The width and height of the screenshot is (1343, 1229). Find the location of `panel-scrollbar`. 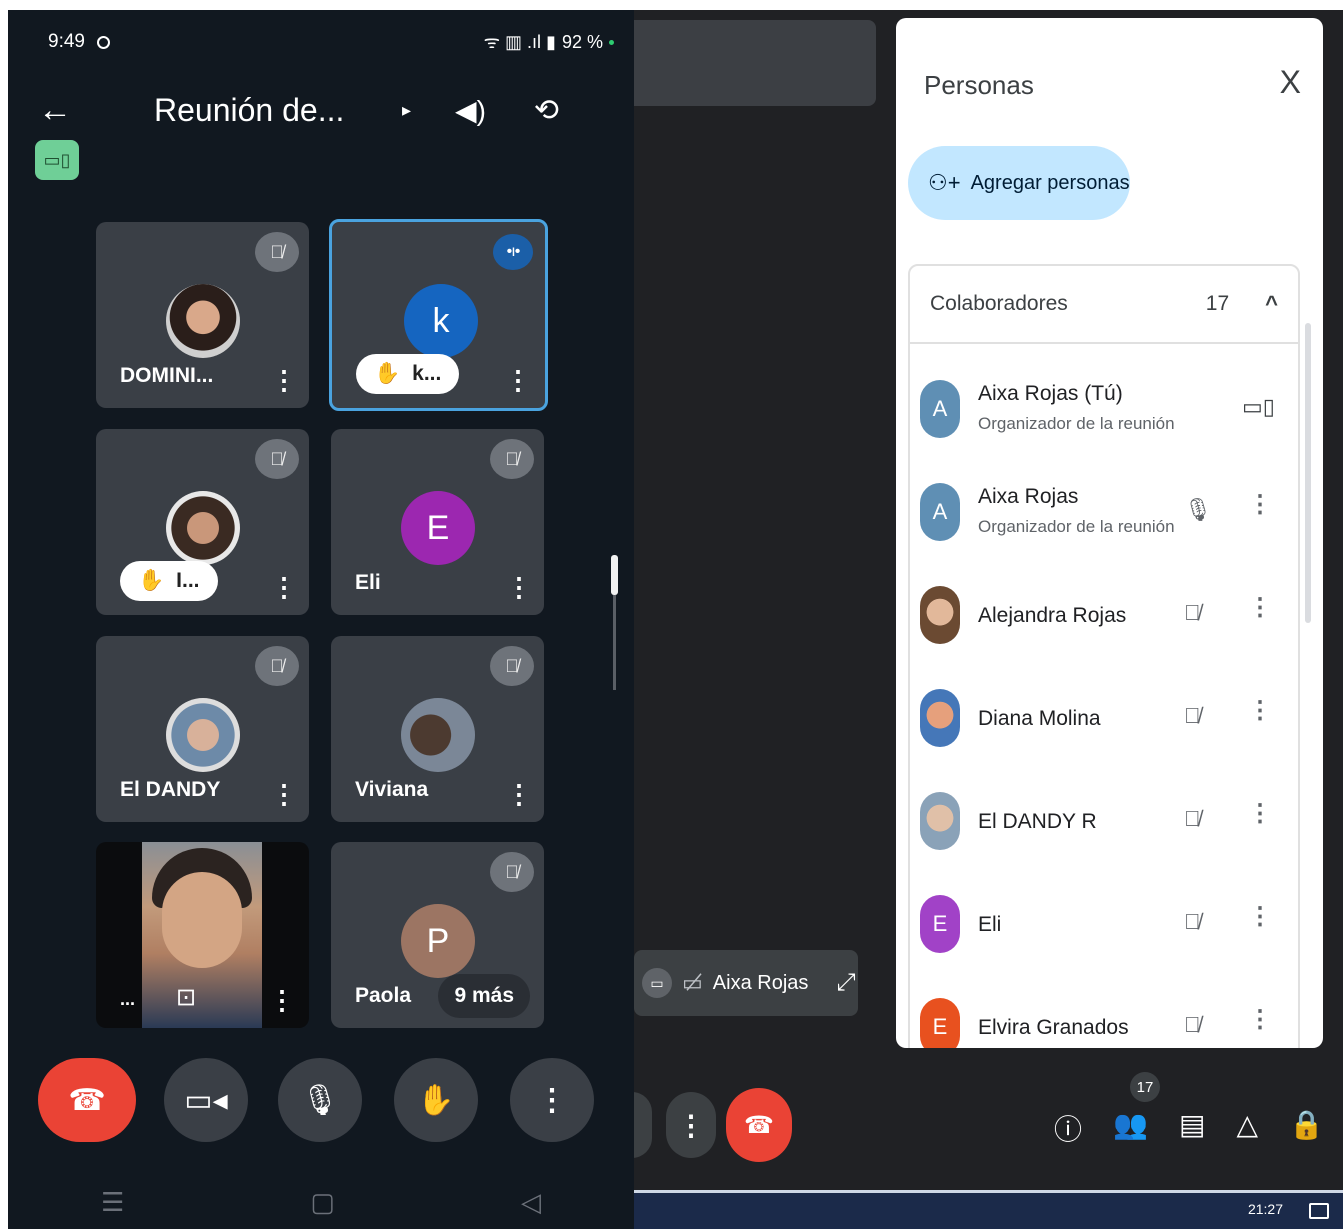

panel-scrollbar is located at coordinates (1308, 473).